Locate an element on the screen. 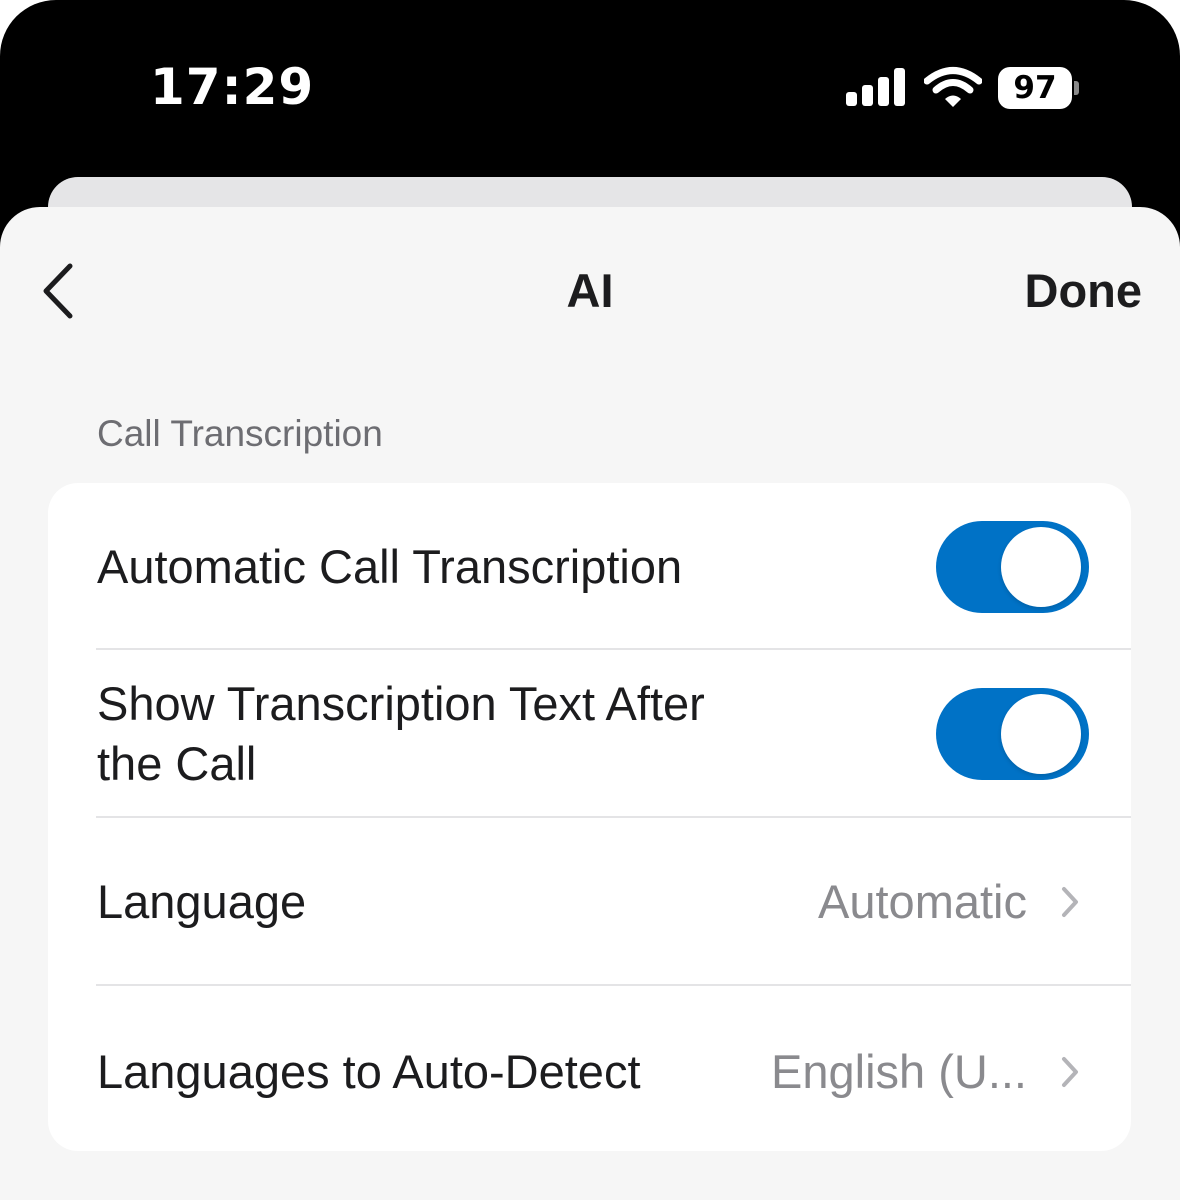  battery-indicator: 97 is located at coordinates (1038, 88).